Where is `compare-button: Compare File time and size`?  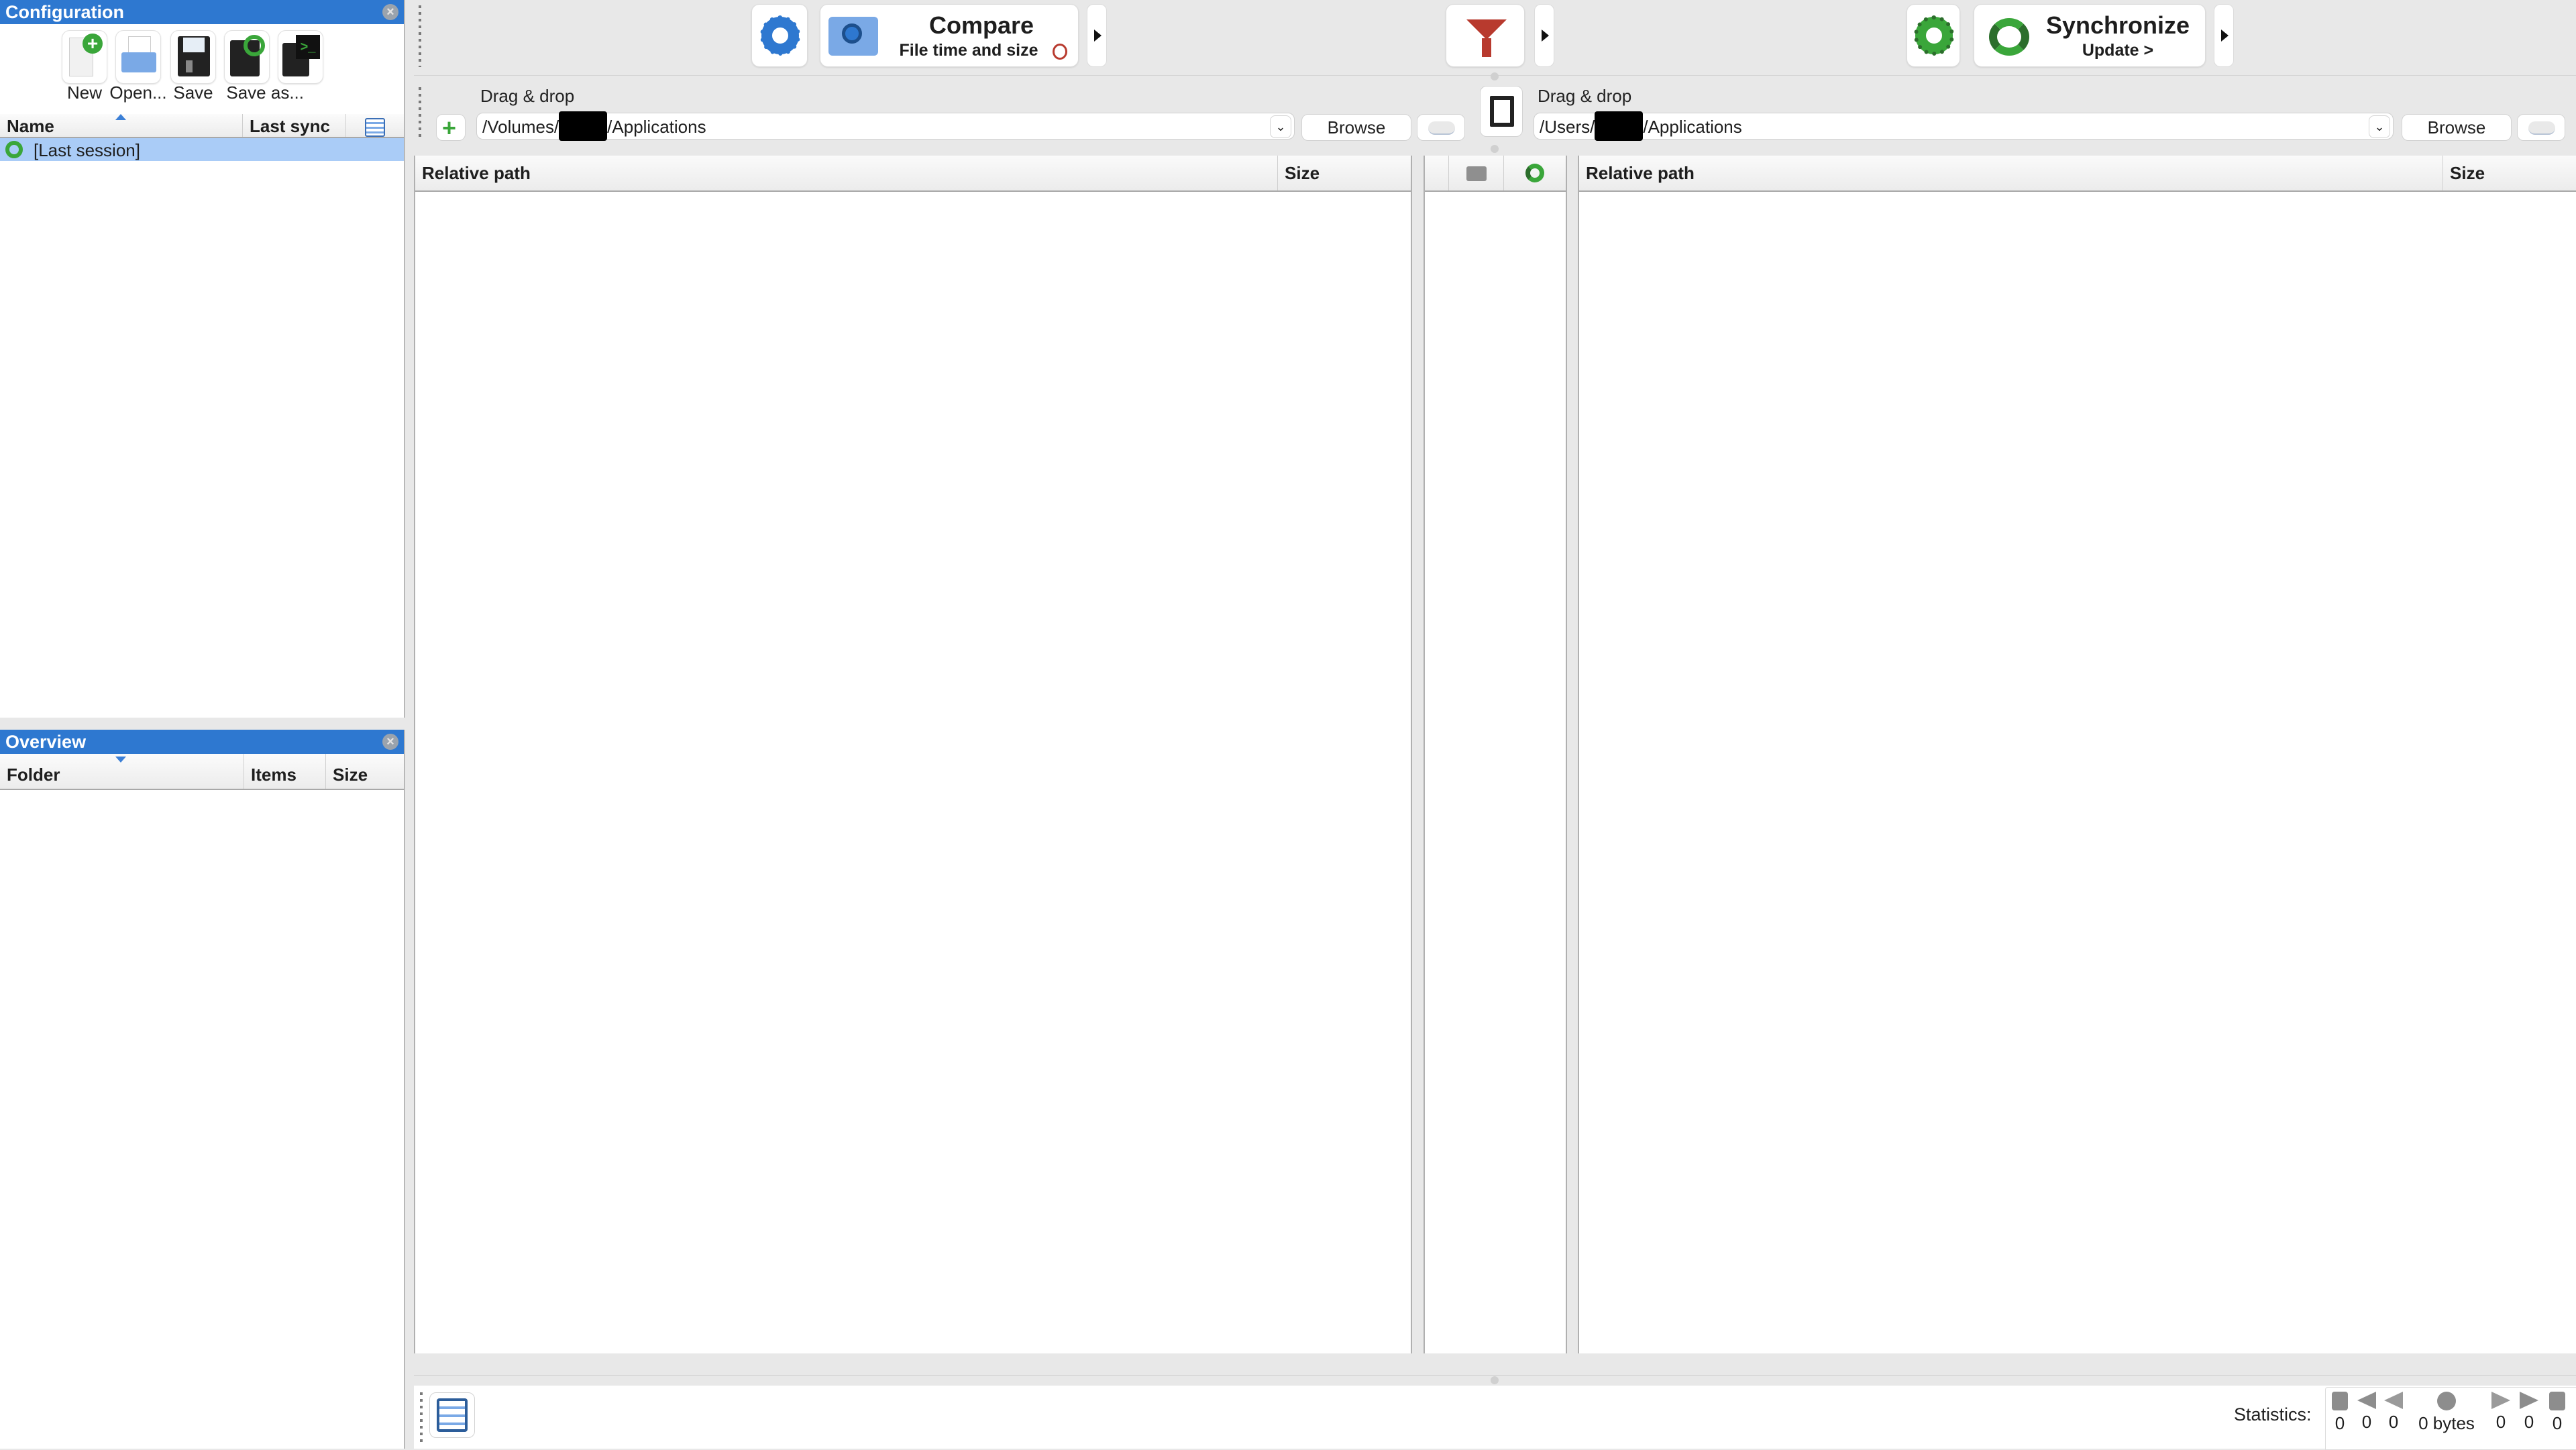
compare-button: Compare File time and size is located at coordinates (949, 35).